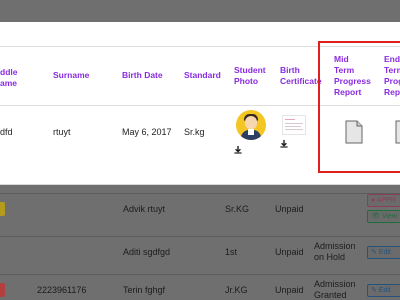 The width and height of the screenshot is (400, 300). What do you see at coordinates (383, 216) in the screenshot?
I see `view-button: 👁 View` at bounding box center [383, 216].